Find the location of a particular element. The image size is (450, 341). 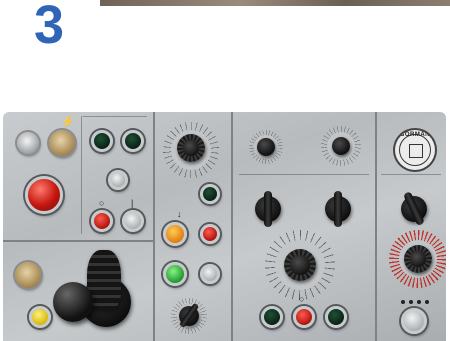

manufacturer-logo: BORMAN is located at coordinates (415, 150).